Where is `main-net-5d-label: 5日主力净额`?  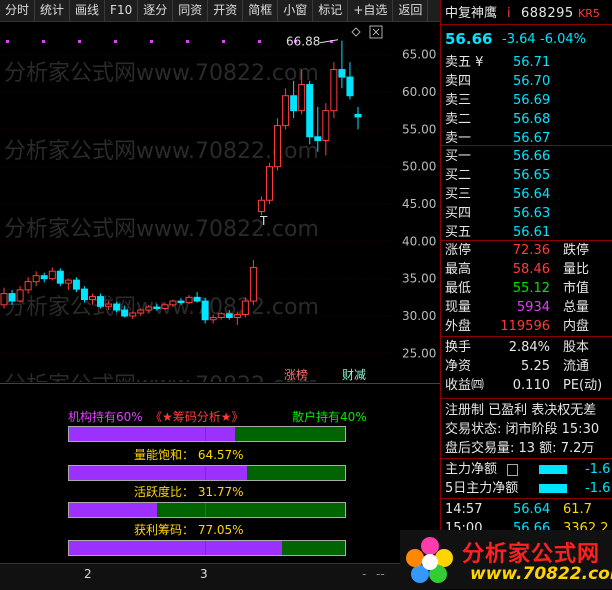
main-net-5d-label: 5日主力净额 is located at coordinates (482, 488).